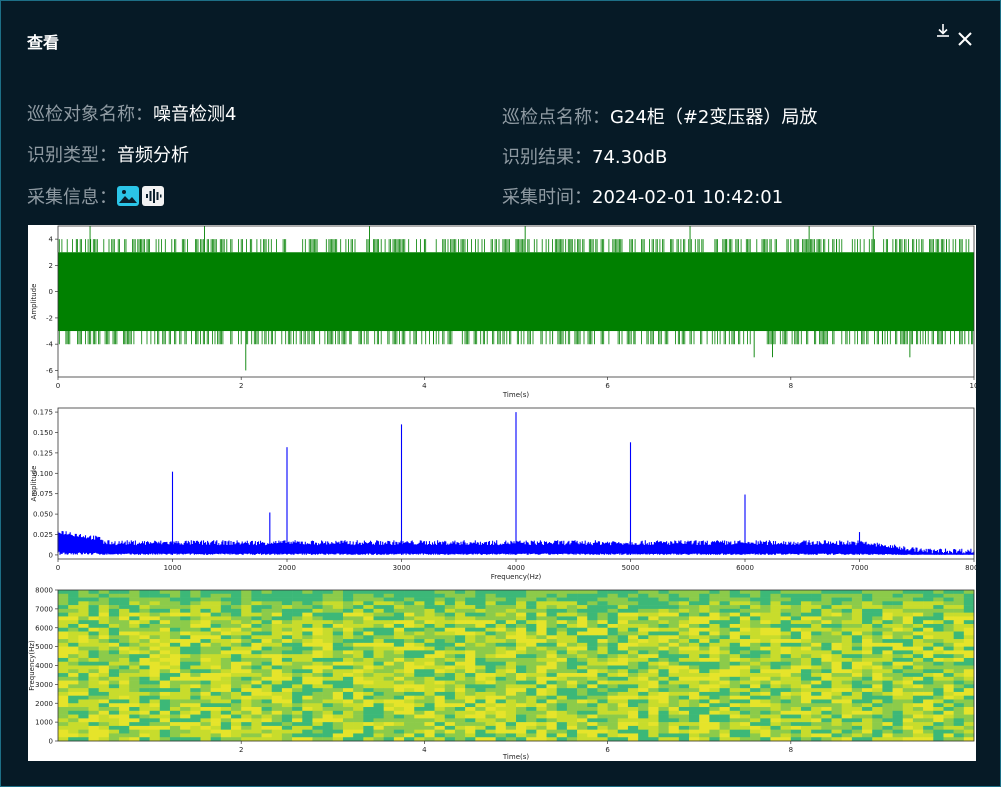 The height and width of the screenshot is (787, 1001). What do you see at coordinates (547, 197) in the screenshot?
I see `collect-time-label: 采集时间：` at bounding box center [547, 197].